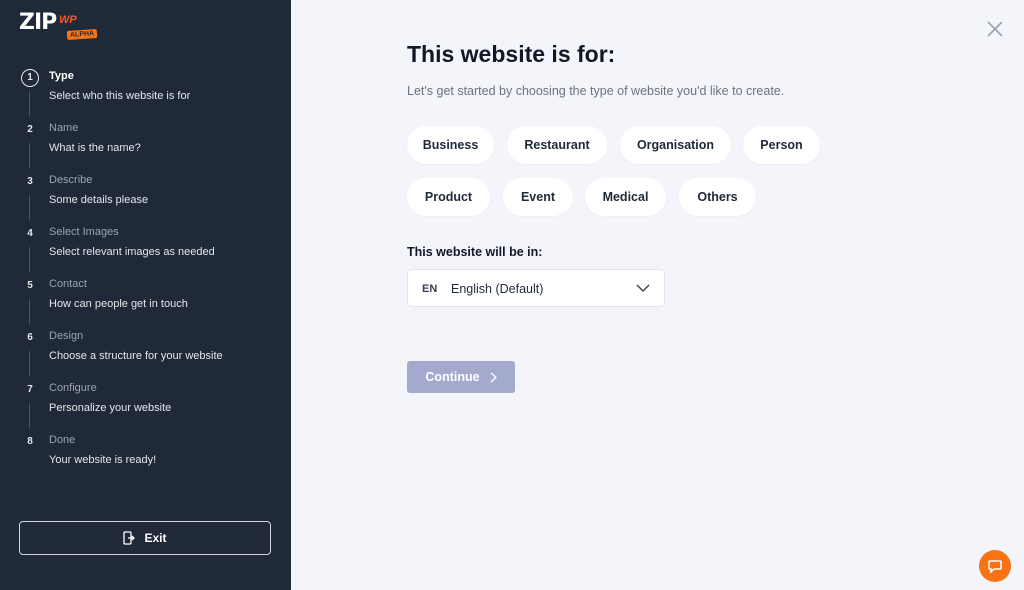 This screenshot has width=1024, height=590. Describe the element at coordinates (30, 337) in the screenshot. I see `step-number: 6` at that location.